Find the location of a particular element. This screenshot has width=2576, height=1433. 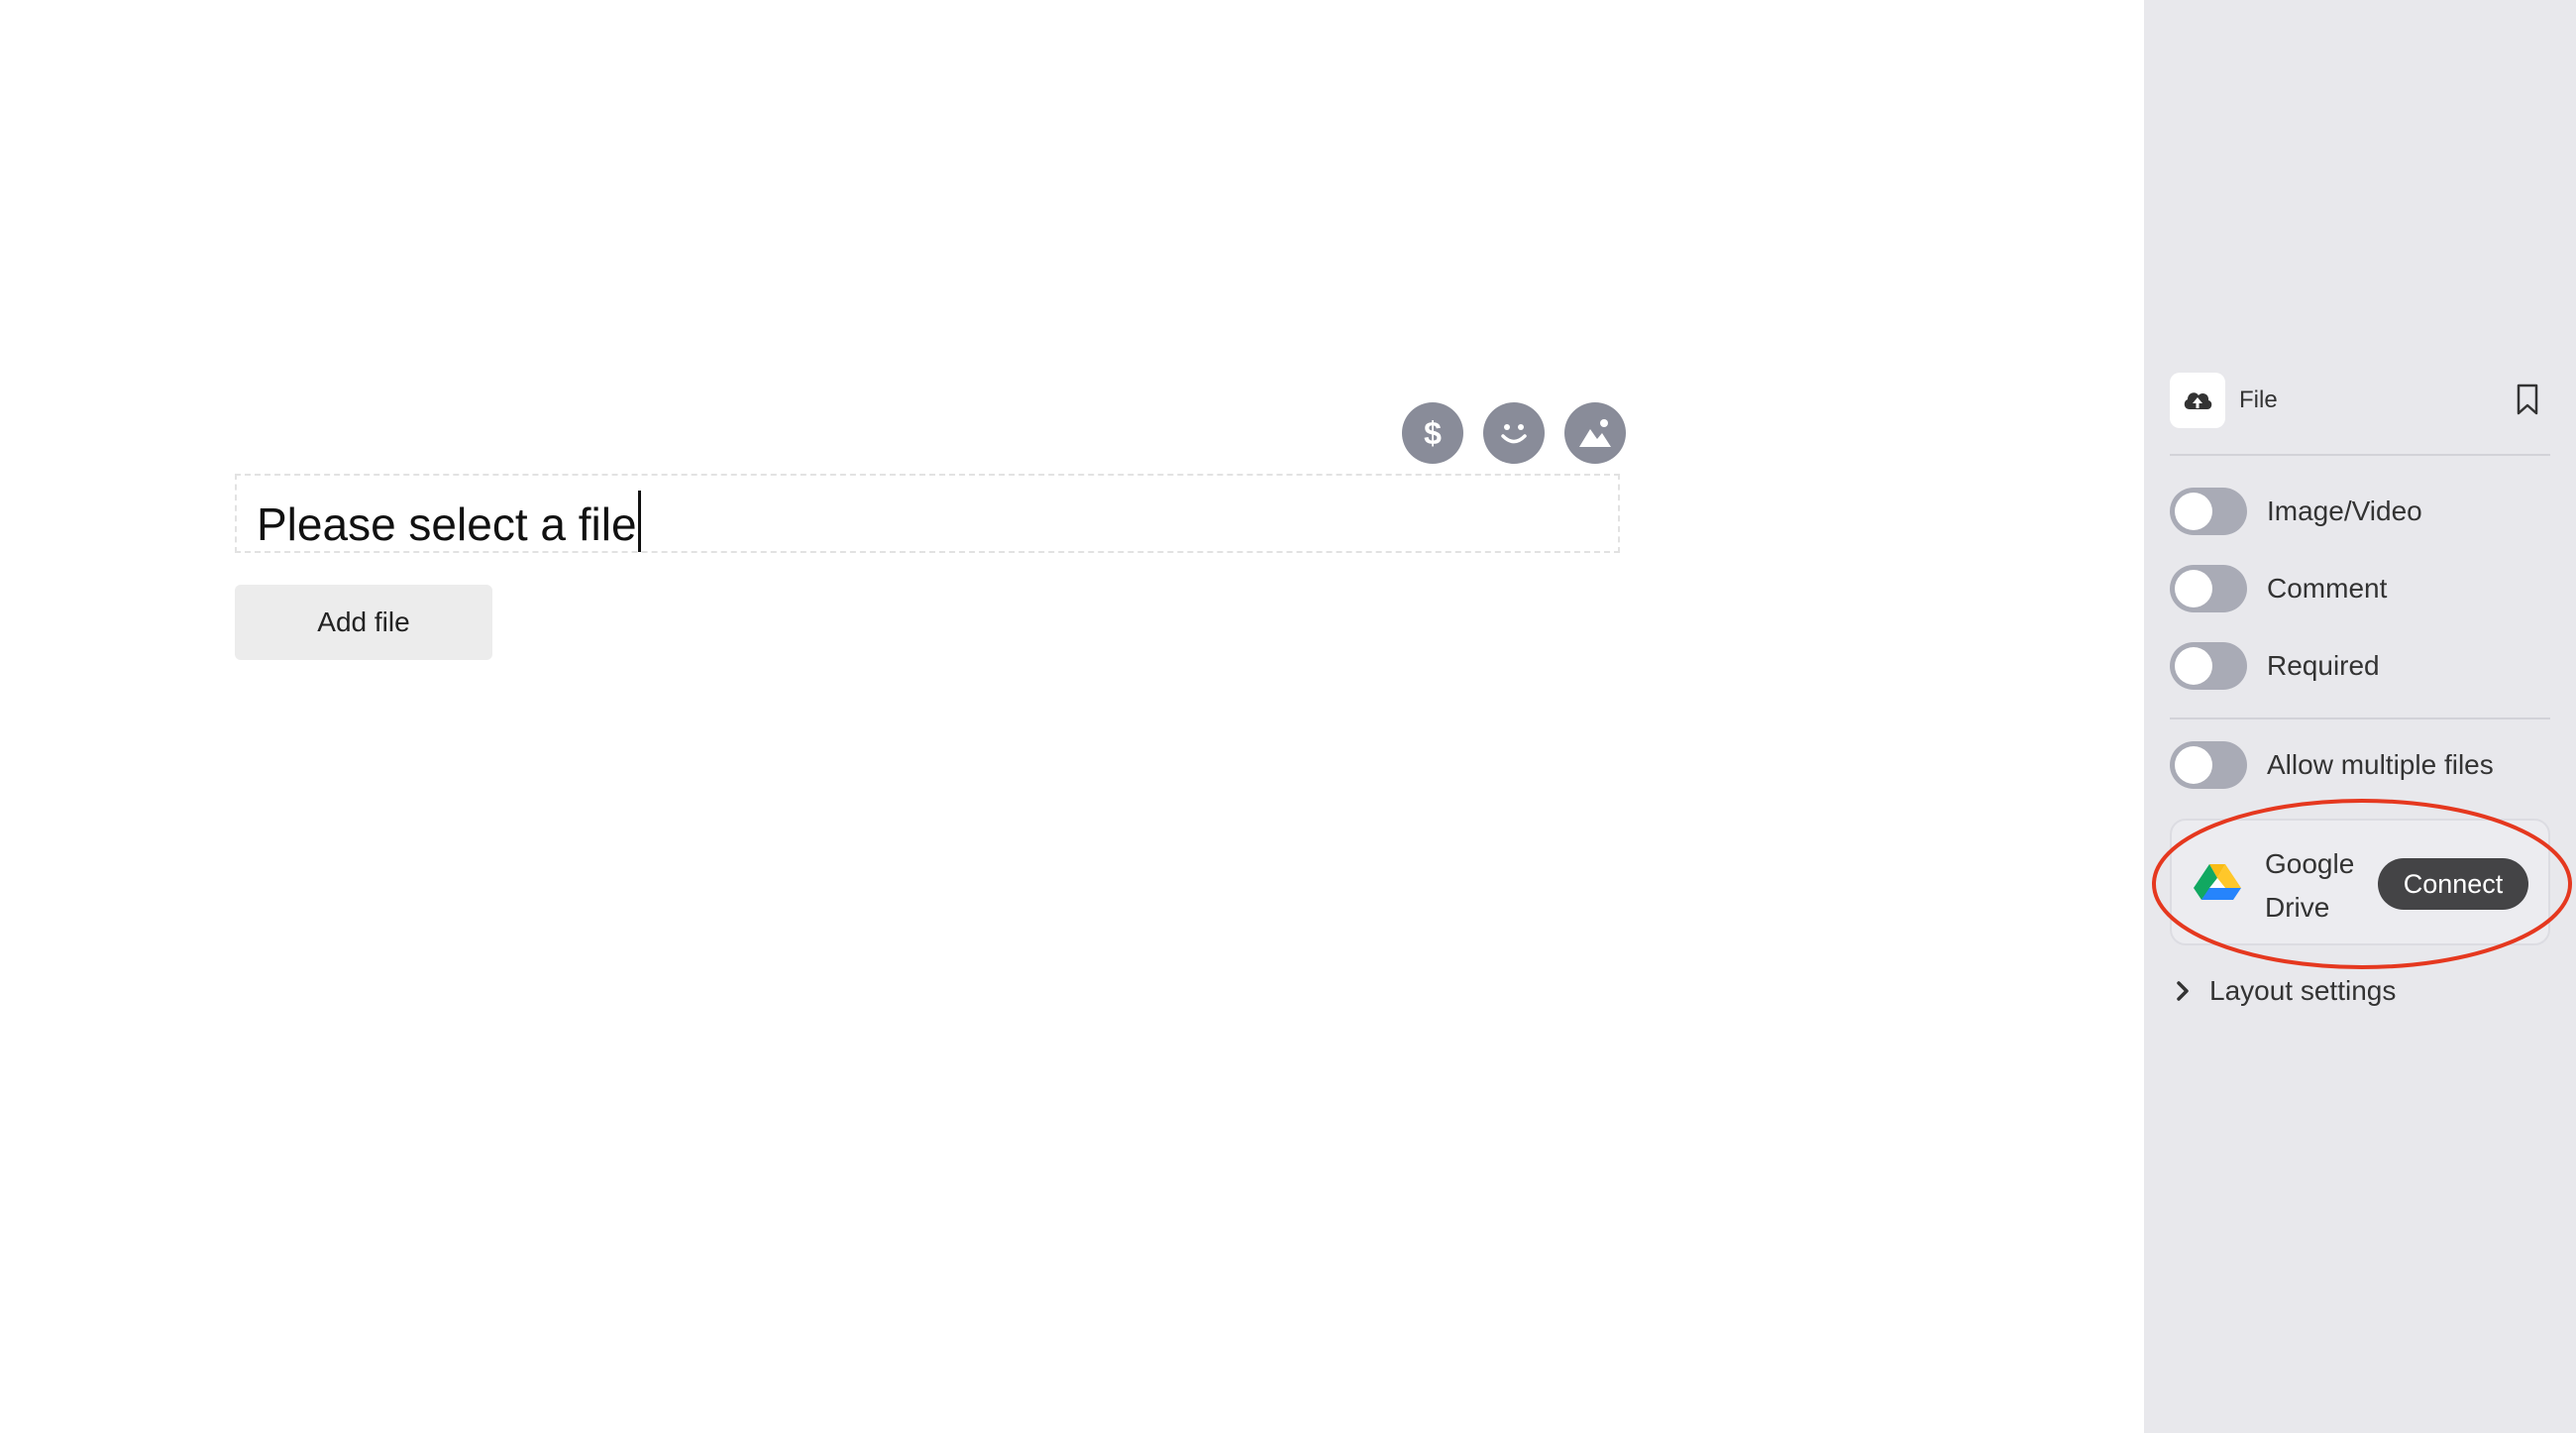

google-drive-icon is located at coordinates (2217, 882).